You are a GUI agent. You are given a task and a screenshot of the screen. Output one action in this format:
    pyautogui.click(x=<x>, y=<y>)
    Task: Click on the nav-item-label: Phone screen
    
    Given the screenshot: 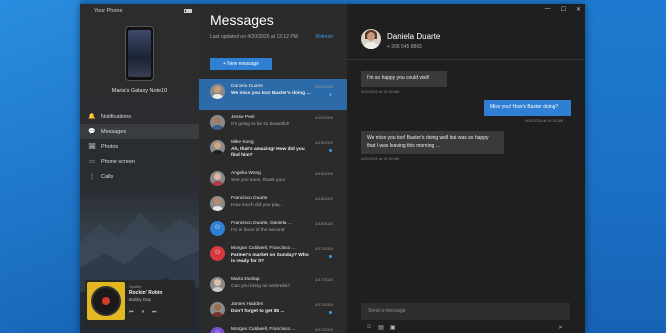 What is the action you would take?
    pyautogui.click(x=118, y=161)
    